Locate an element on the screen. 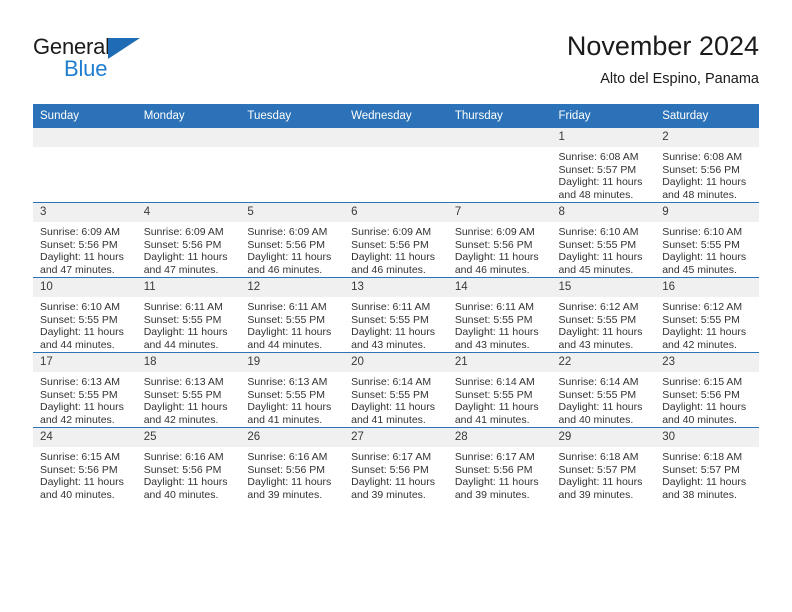 Image resolution: width=792 pixels, height=612 pixels. weekday-header-sunday: Sunday is located at coordinates (85, 116).